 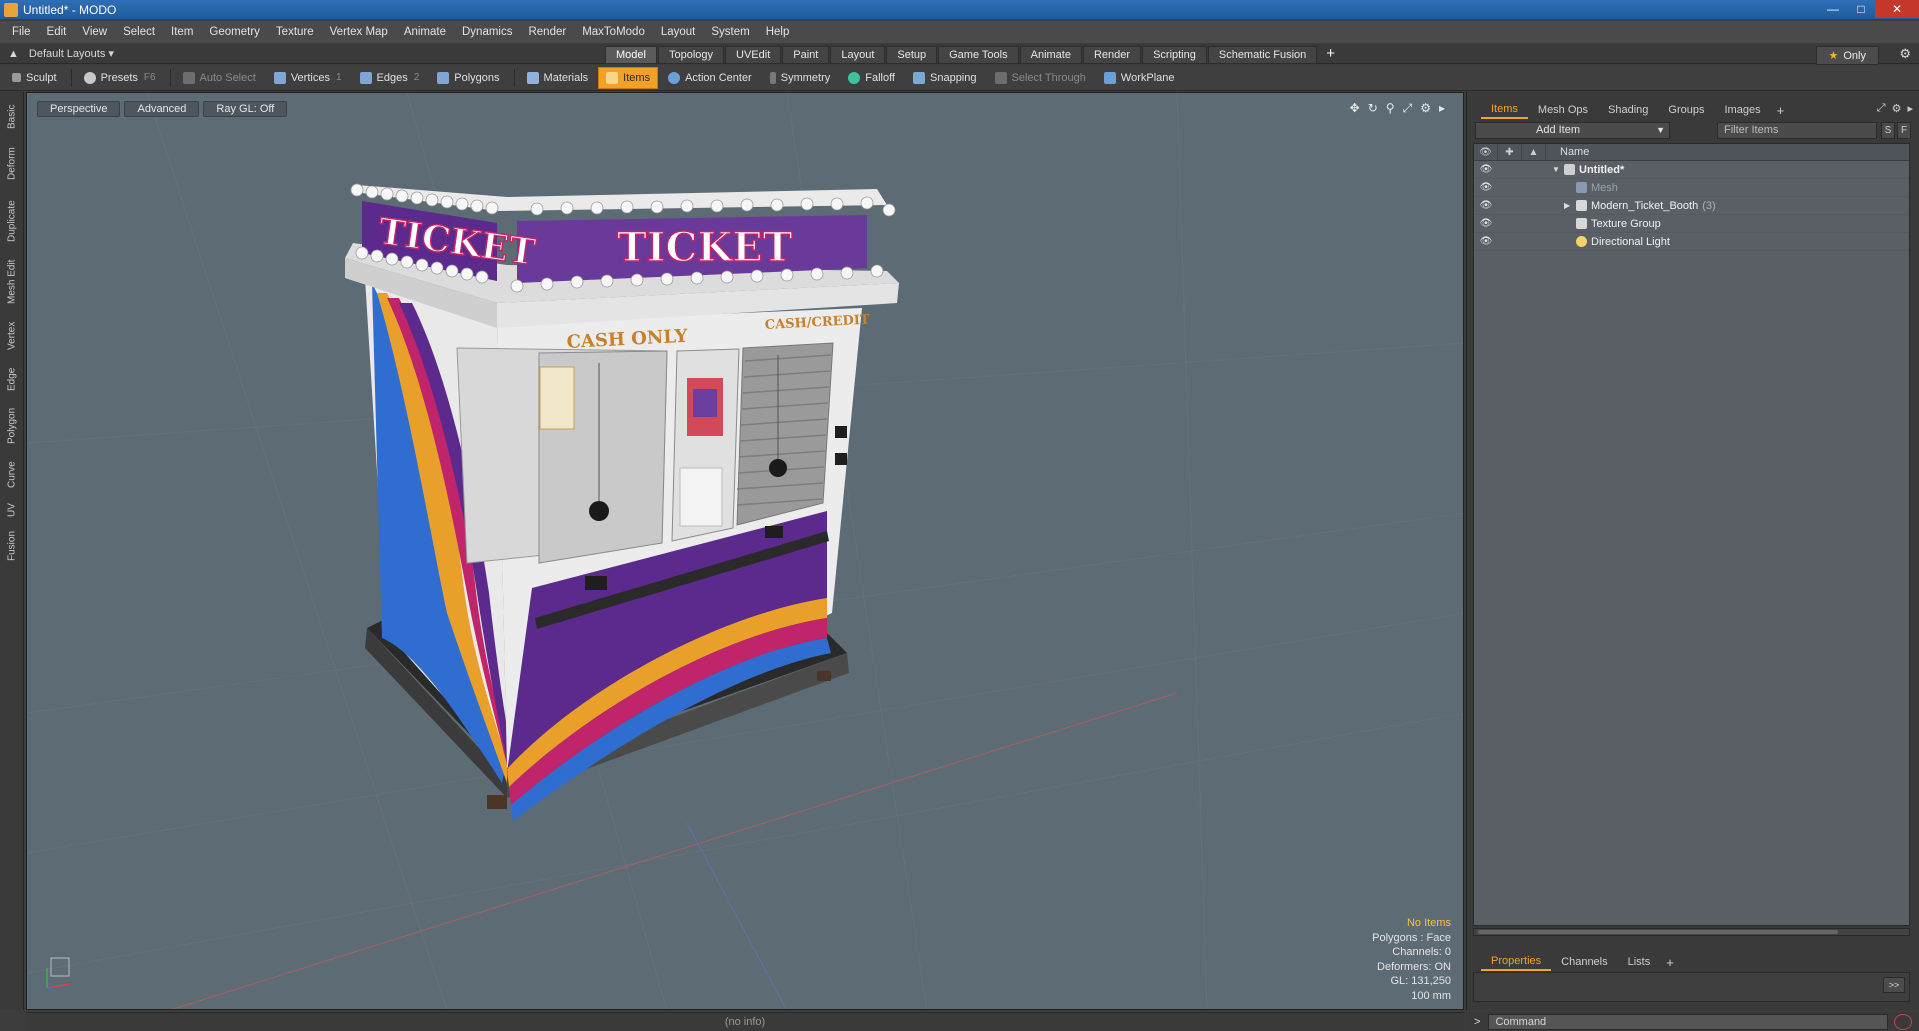 I want to click on add-item-dropdown: Add Item ▼, so click(x=1572, y=130).